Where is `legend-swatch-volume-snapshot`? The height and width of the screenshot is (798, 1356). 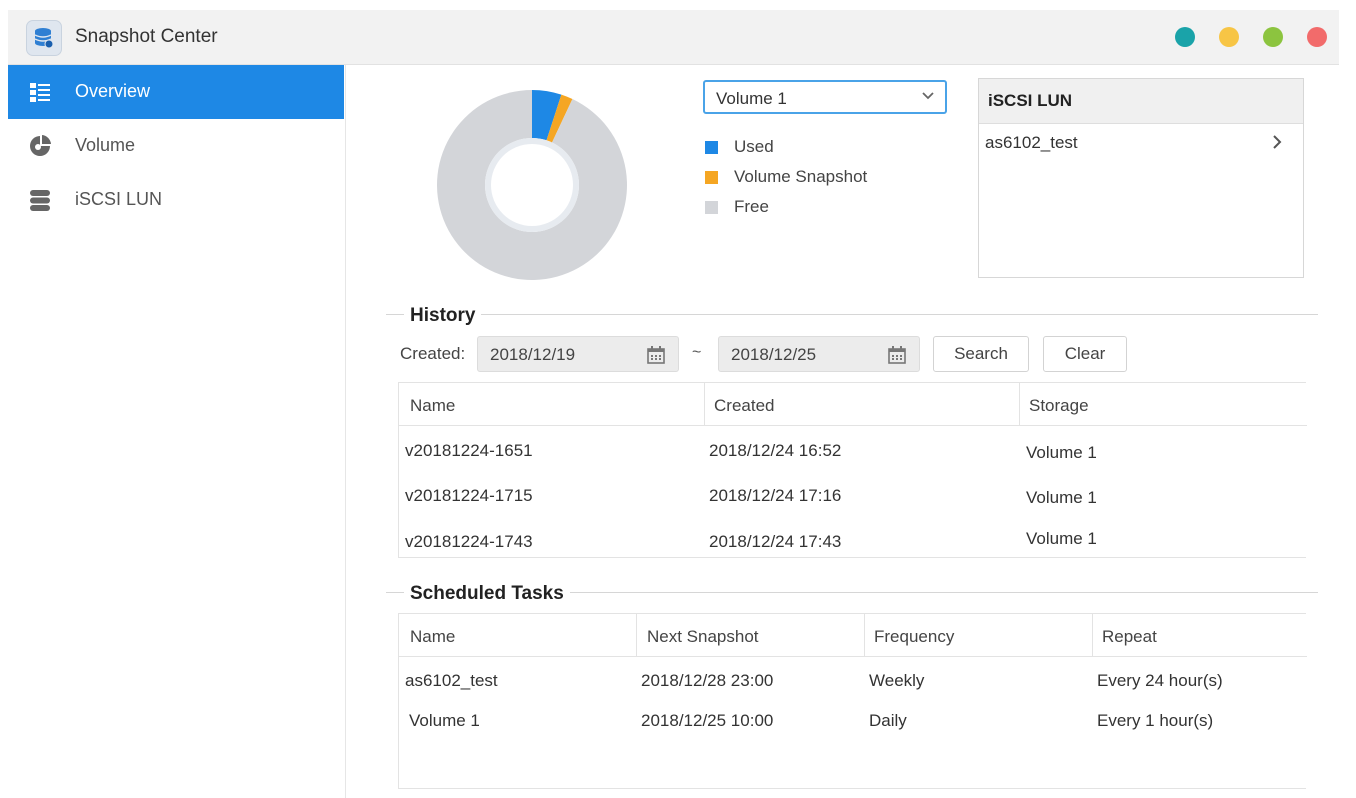
legend-swatch-volume-snapshot is located at coordinates (711, 177).